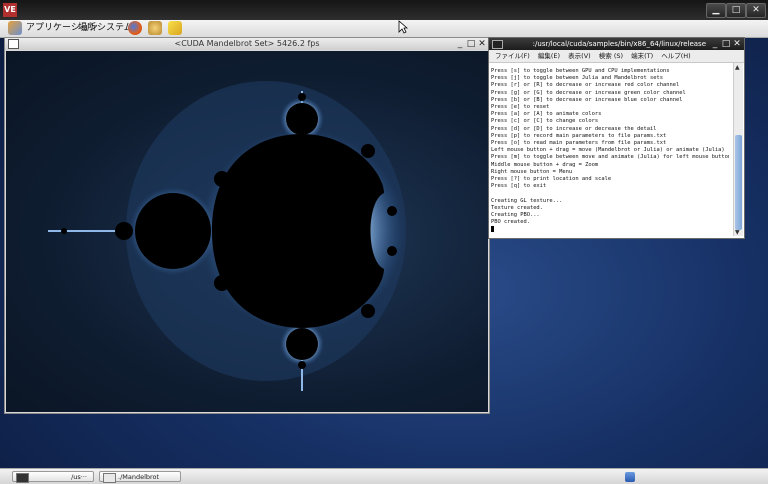 The image size is (768, 484). What do you see at coordinates (546, 114) in the screenshot?
I see `terminal-line: Press [a] or [A] to animate colors` at bounding box center [546, 114].